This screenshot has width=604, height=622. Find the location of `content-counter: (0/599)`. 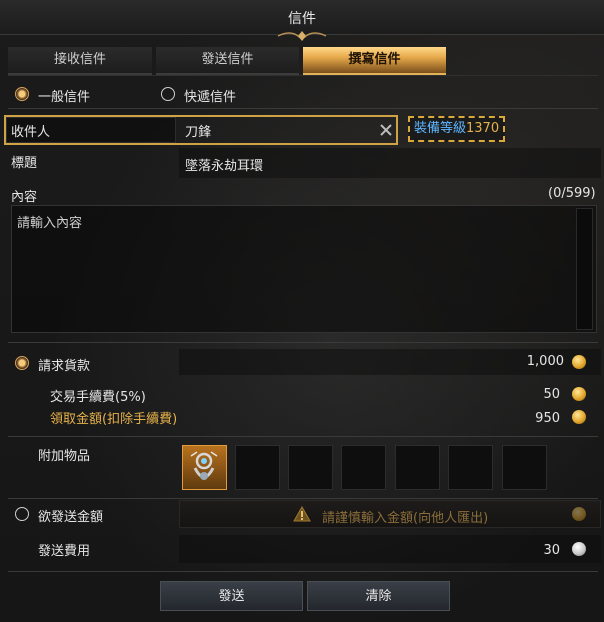

content-counter: (0/599) is located at coordinates (572, 193).